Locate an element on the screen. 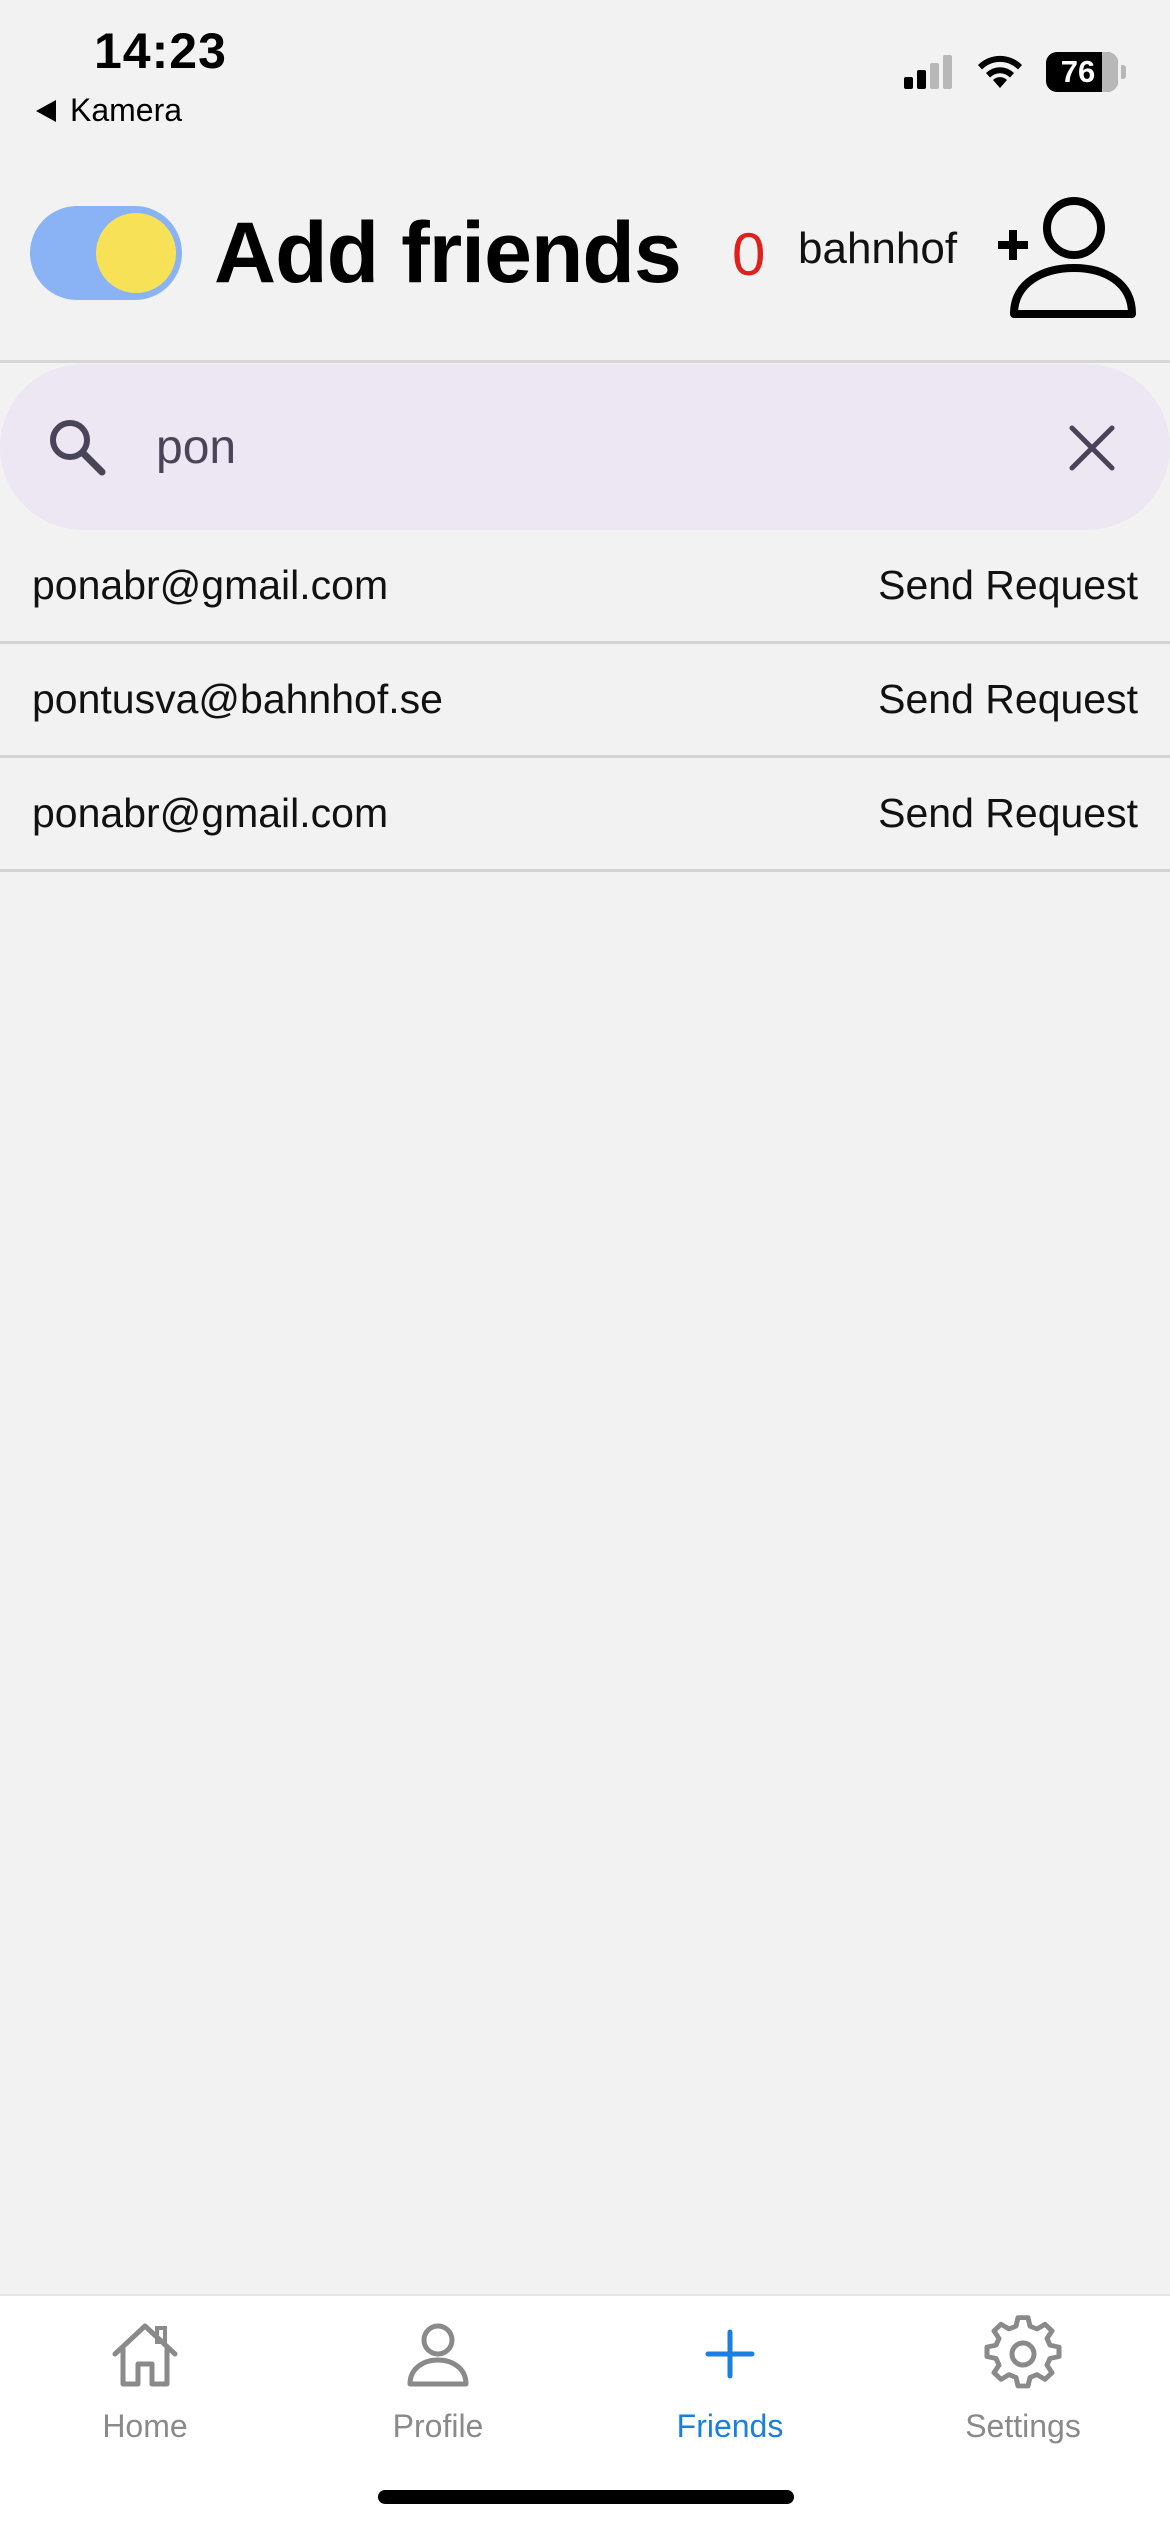 The width and height of the screenshot is (1170, 2532). tab-settings-label: Settings is located at coordinates (1023, 2426).